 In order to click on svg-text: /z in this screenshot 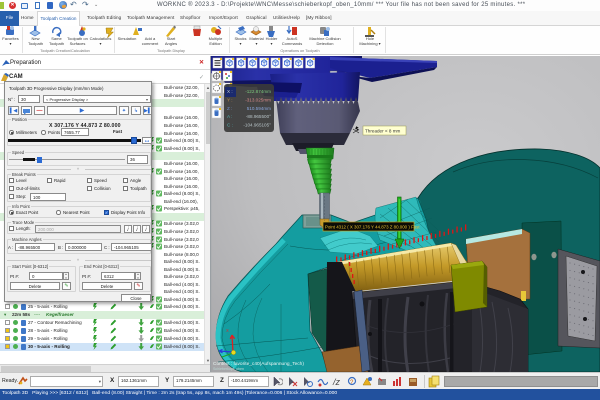, I will do `click(336, 382)`.